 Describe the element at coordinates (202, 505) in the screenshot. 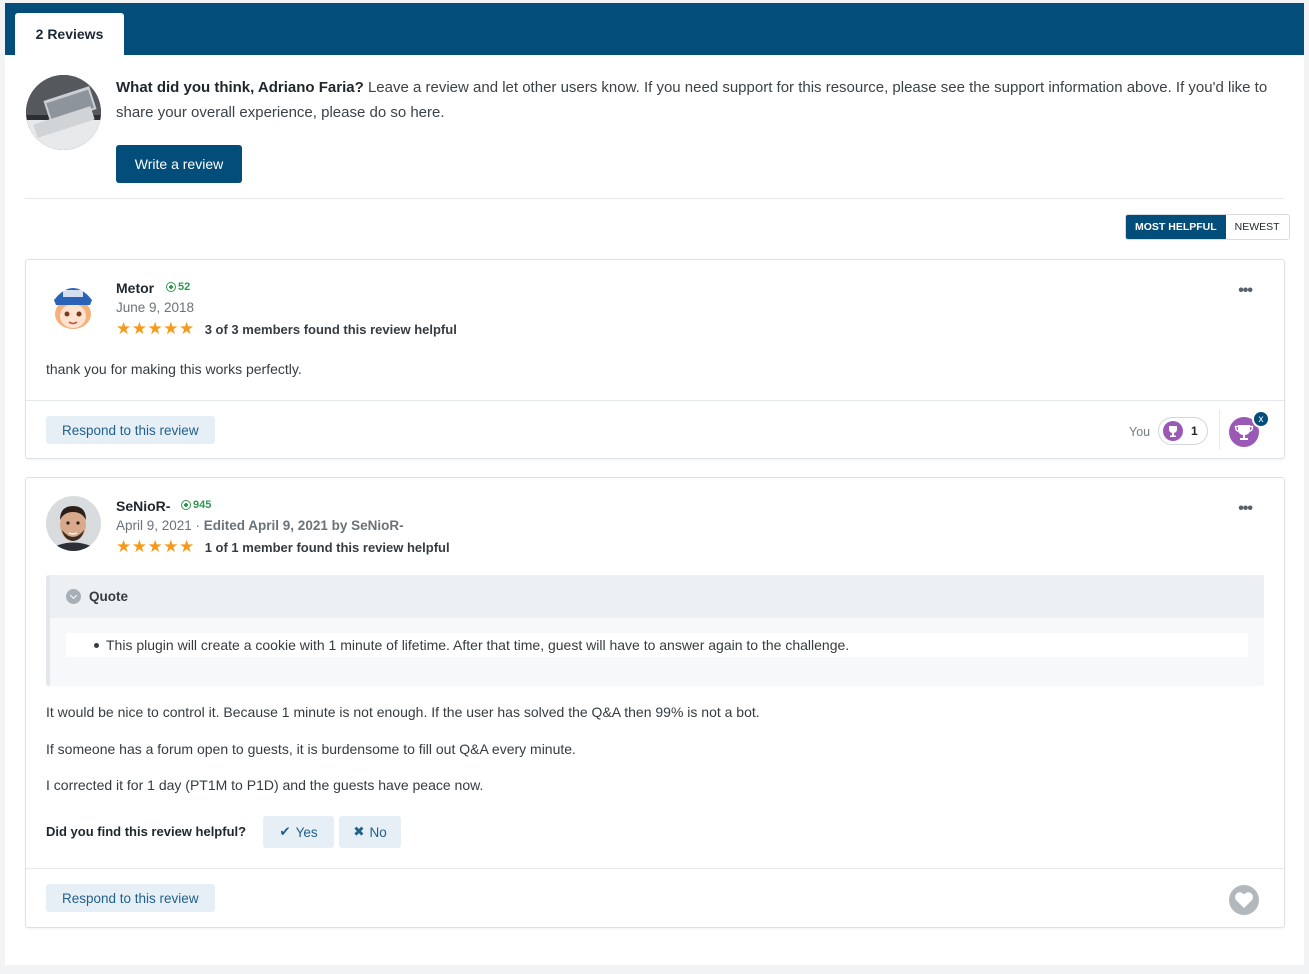

I see `reputation-value: 945` at that location.